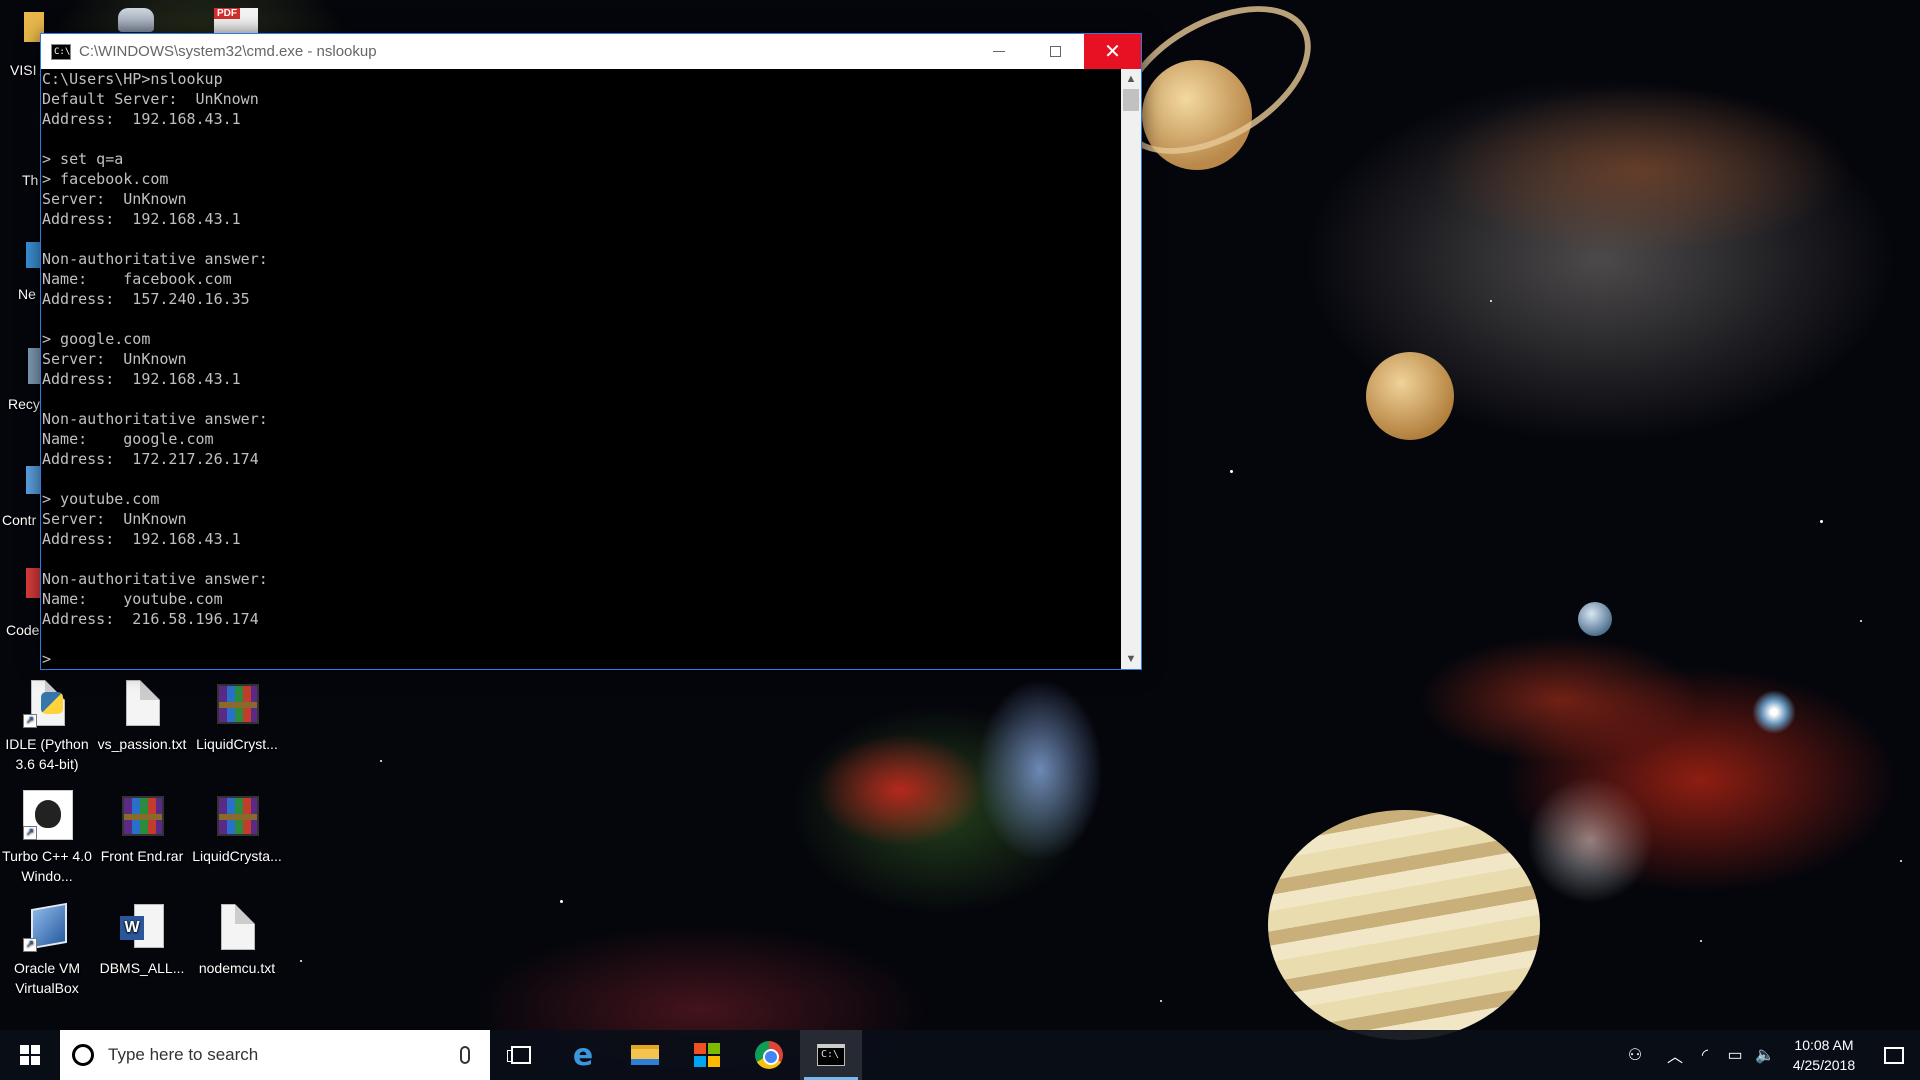 The width and height of the screenshot is (1920, 1080). I want to click on desktop-icon-label: Front End.rar, so click(142, 856).